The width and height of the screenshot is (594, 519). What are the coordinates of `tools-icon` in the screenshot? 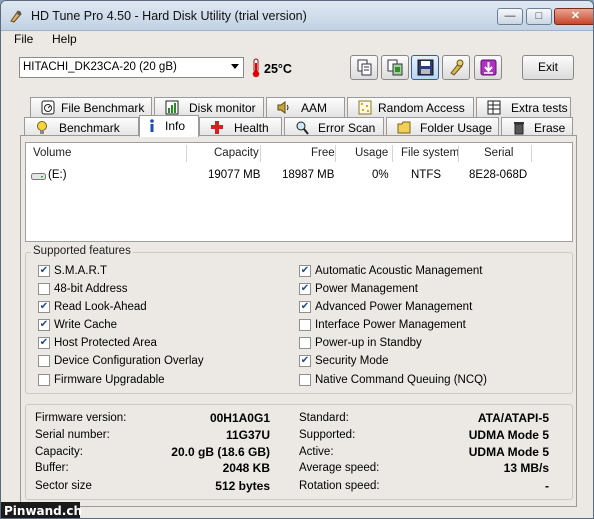 It's located at (457, 67).